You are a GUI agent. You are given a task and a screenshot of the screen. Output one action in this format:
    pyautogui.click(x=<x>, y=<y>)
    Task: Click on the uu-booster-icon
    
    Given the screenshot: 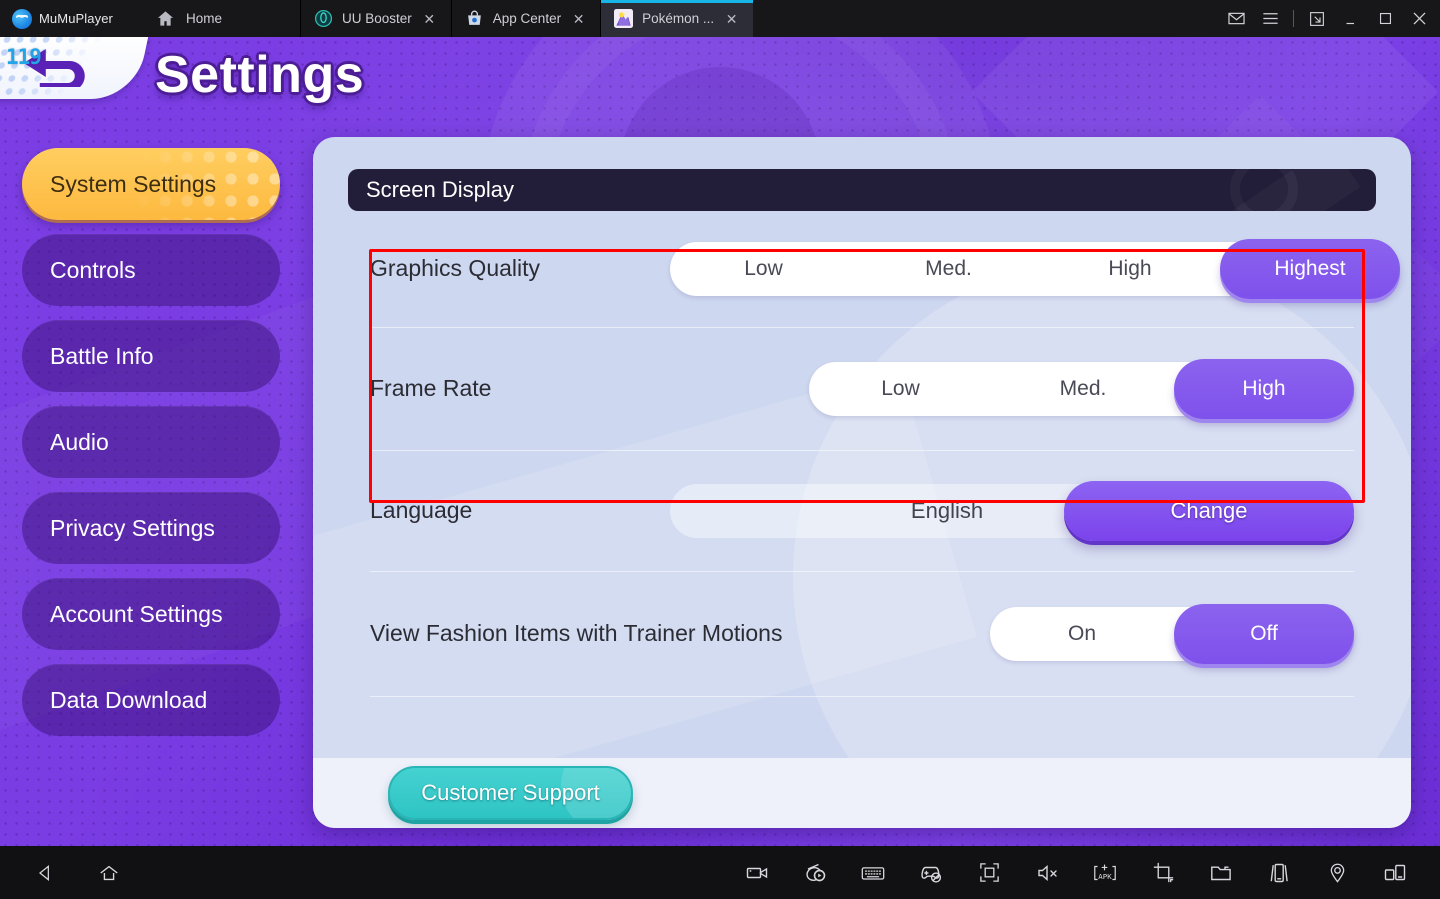 What is the action you would take?
    pyautogui.click(x=323, y=18)
    